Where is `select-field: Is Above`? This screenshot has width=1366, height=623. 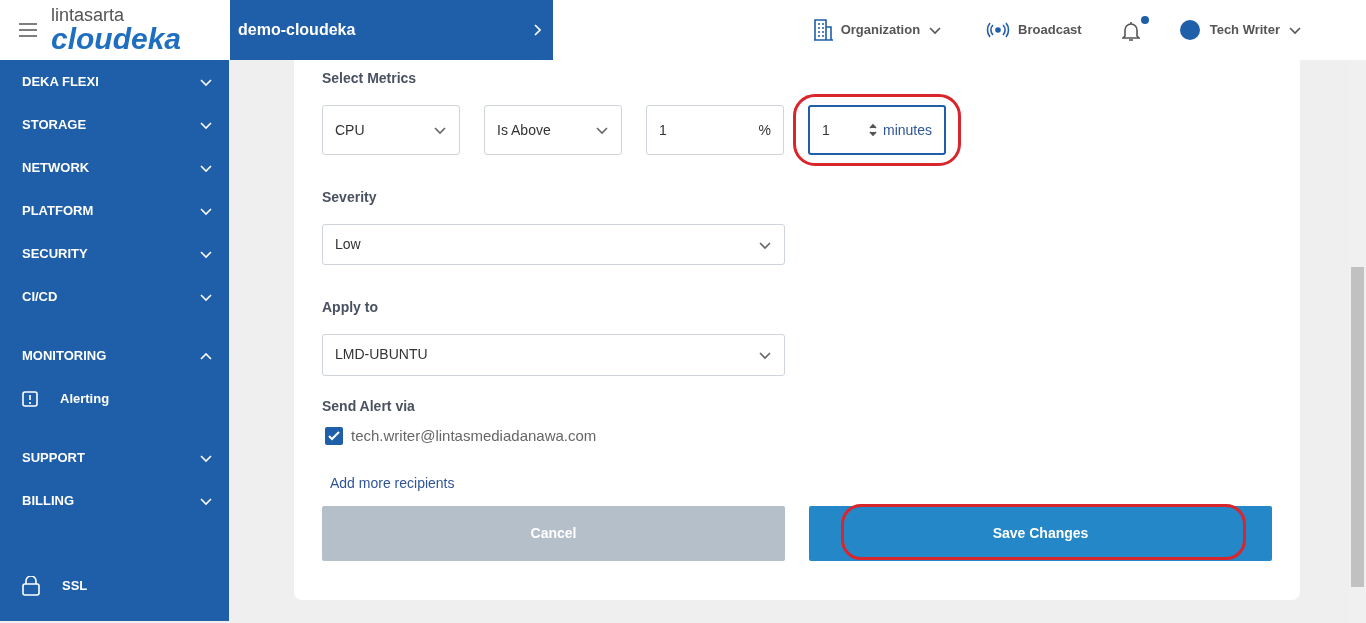
select-field: Is Above is located at coordinates (553, 130).